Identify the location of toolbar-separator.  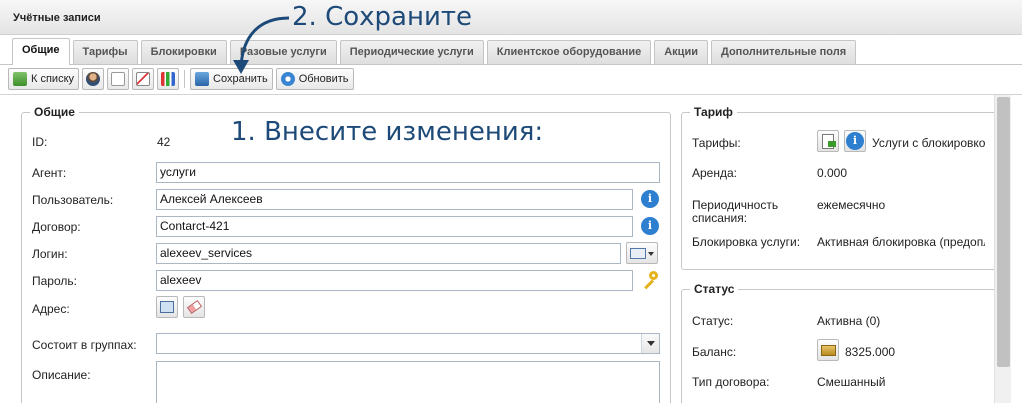
(185, 79).